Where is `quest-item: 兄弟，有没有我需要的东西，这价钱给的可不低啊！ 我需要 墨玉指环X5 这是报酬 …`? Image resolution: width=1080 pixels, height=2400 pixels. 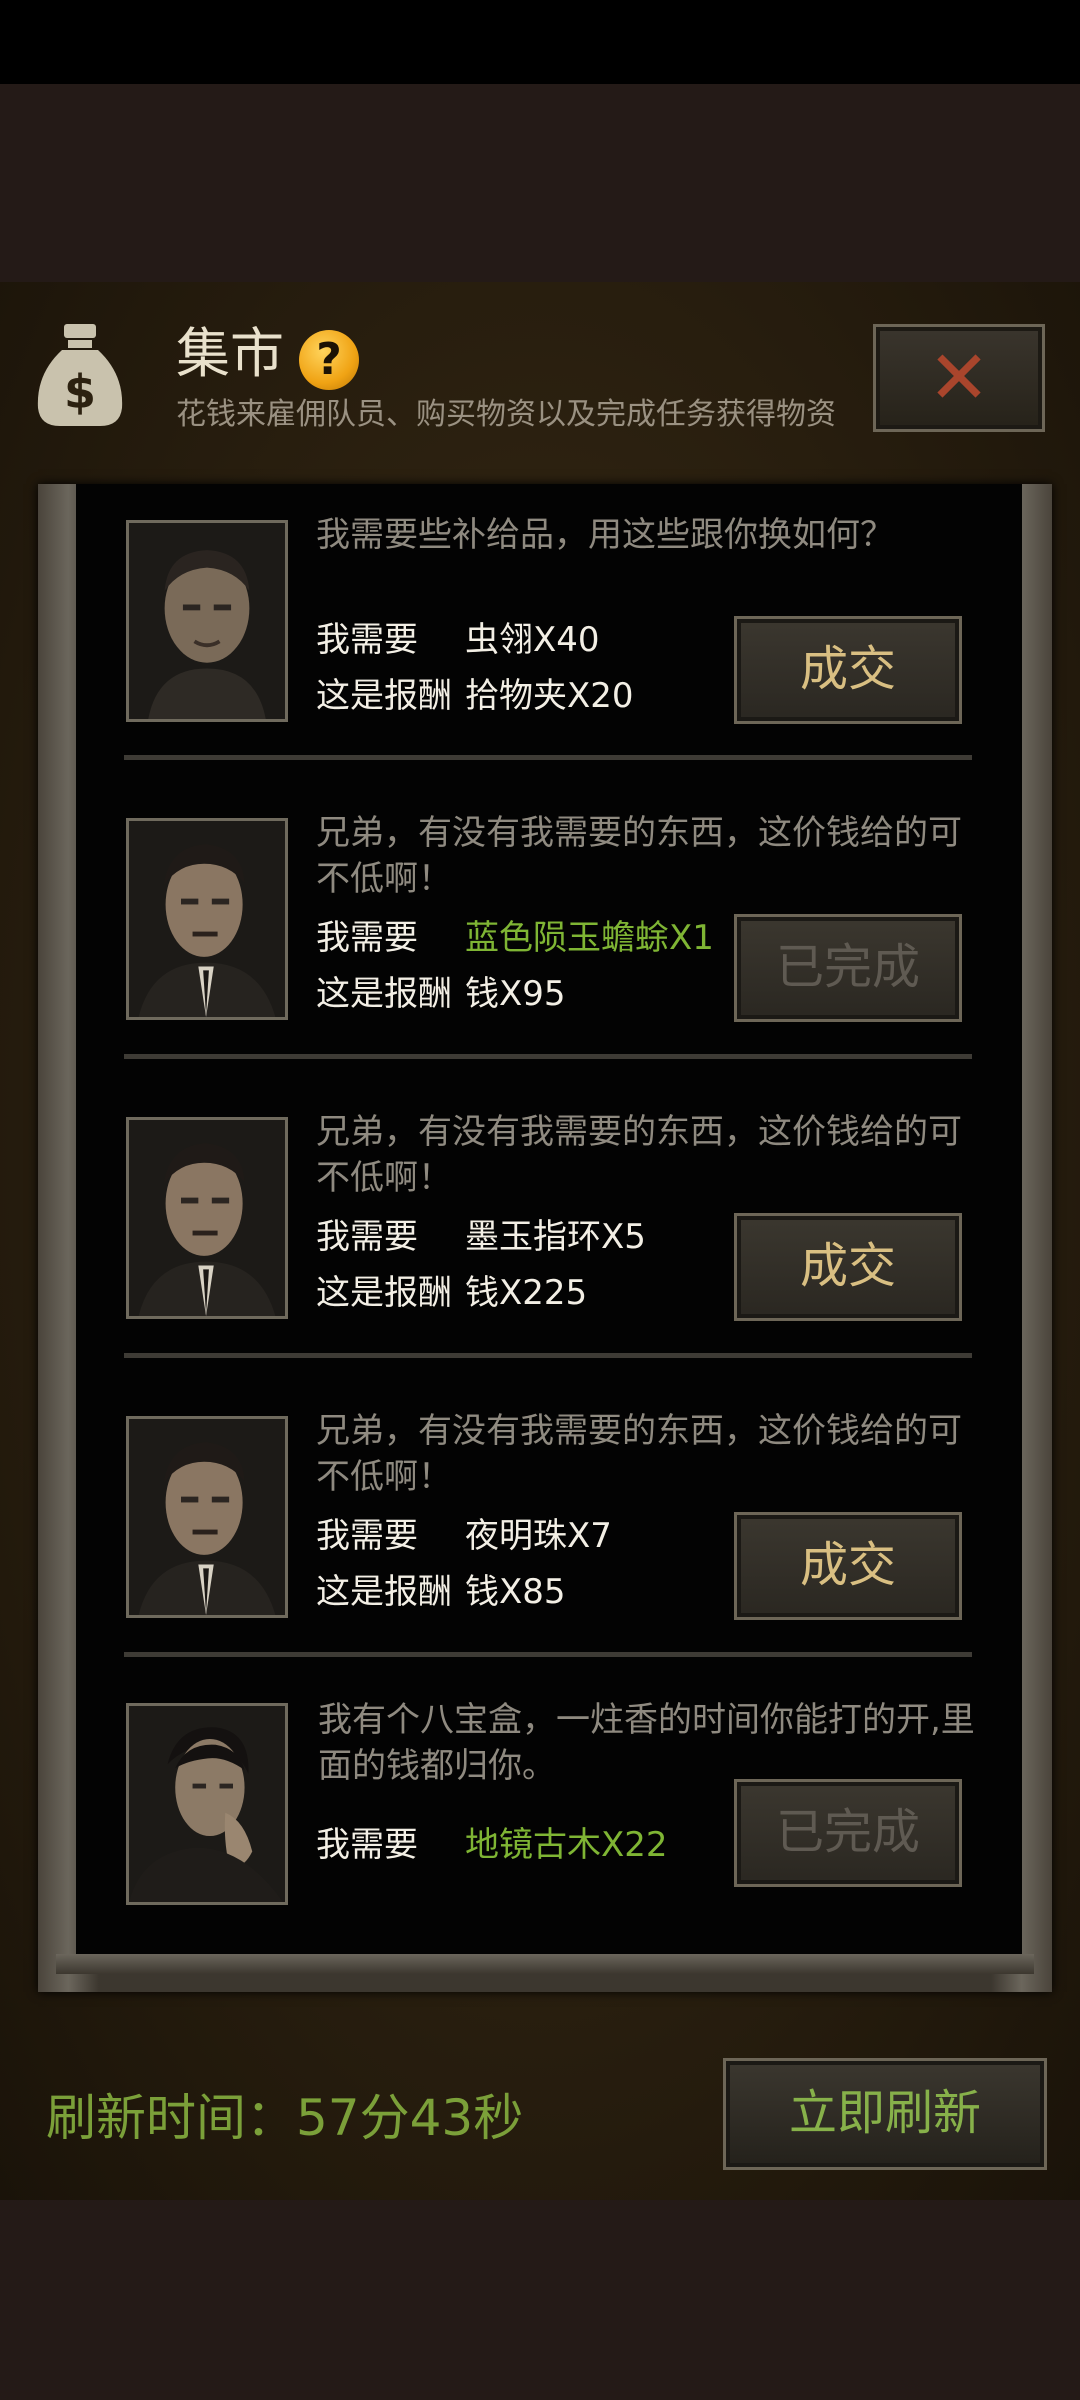
quest-item: 兄弟，有没有我需要的东西，这价钱给的可不低啊！ 我需要 墨玉指环X5 这是报酬 … is located at coordinates (549, 1230).